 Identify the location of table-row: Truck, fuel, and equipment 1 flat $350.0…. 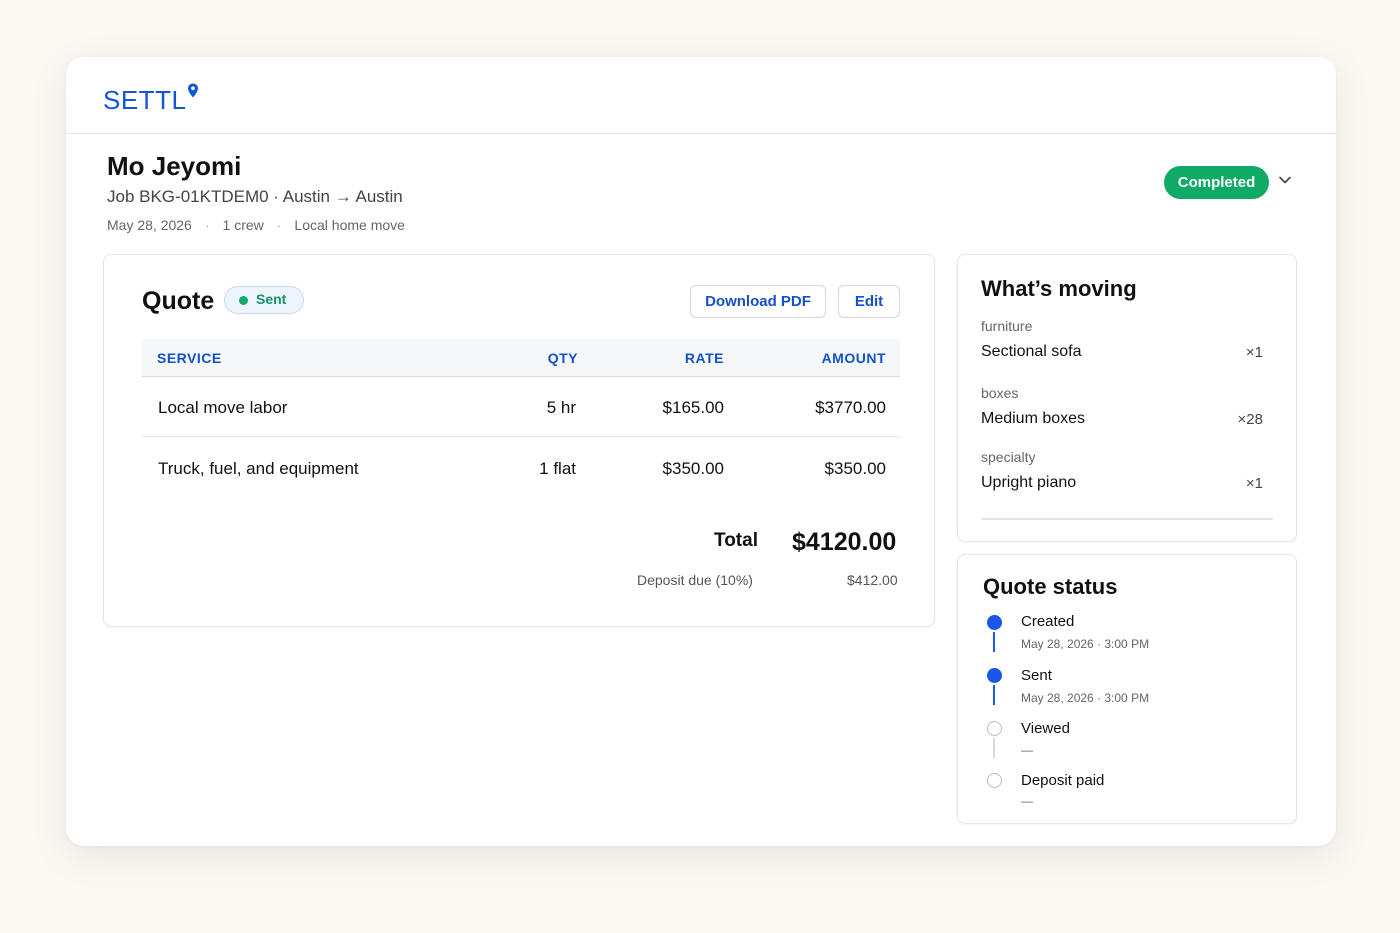
(521, 468).